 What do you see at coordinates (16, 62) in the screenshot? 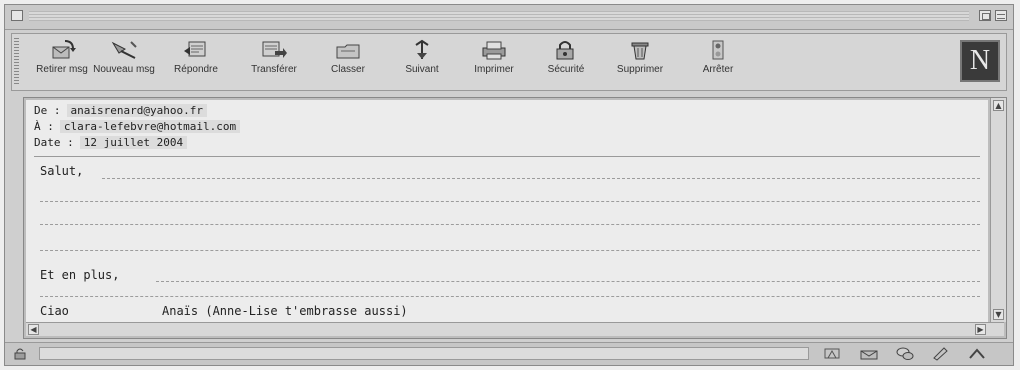
I see `toolbar-grip` at bounding box center [16, 62].